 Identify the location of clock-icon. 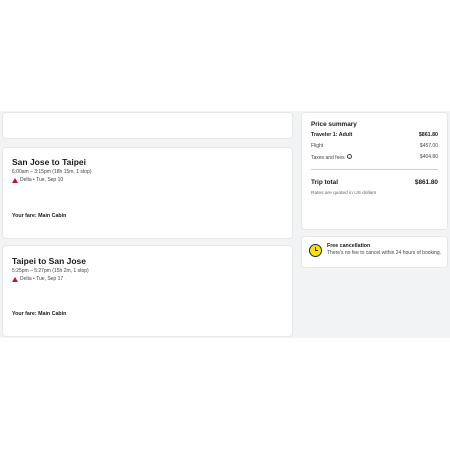
(315, 250).